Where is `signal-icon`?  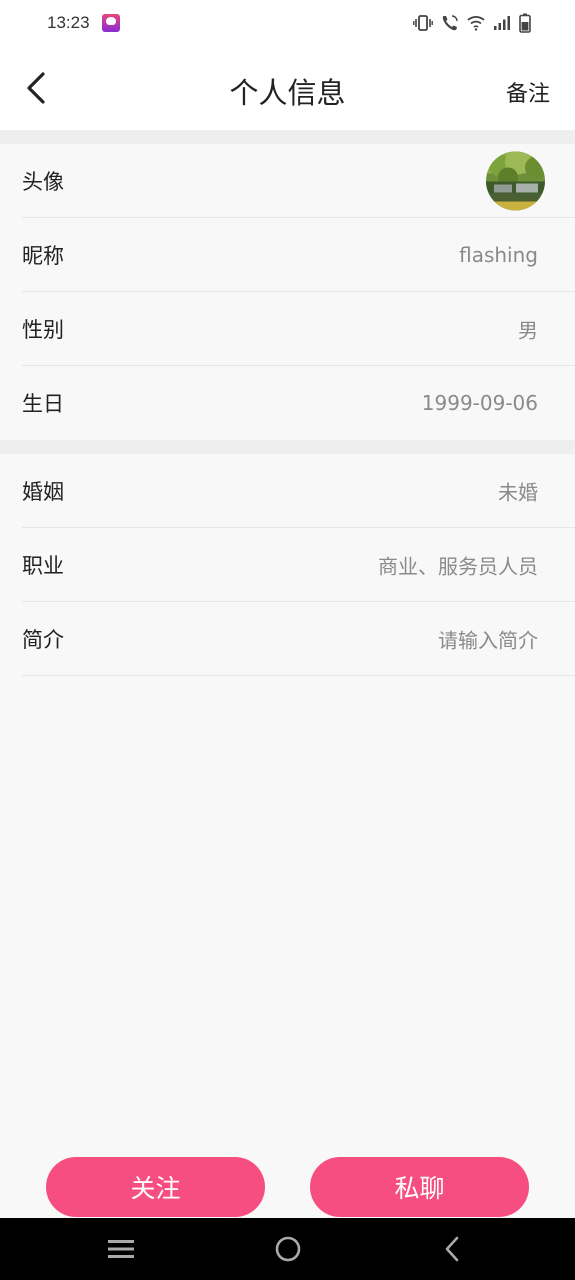 signal-icon is located at coordinates (502, 23).